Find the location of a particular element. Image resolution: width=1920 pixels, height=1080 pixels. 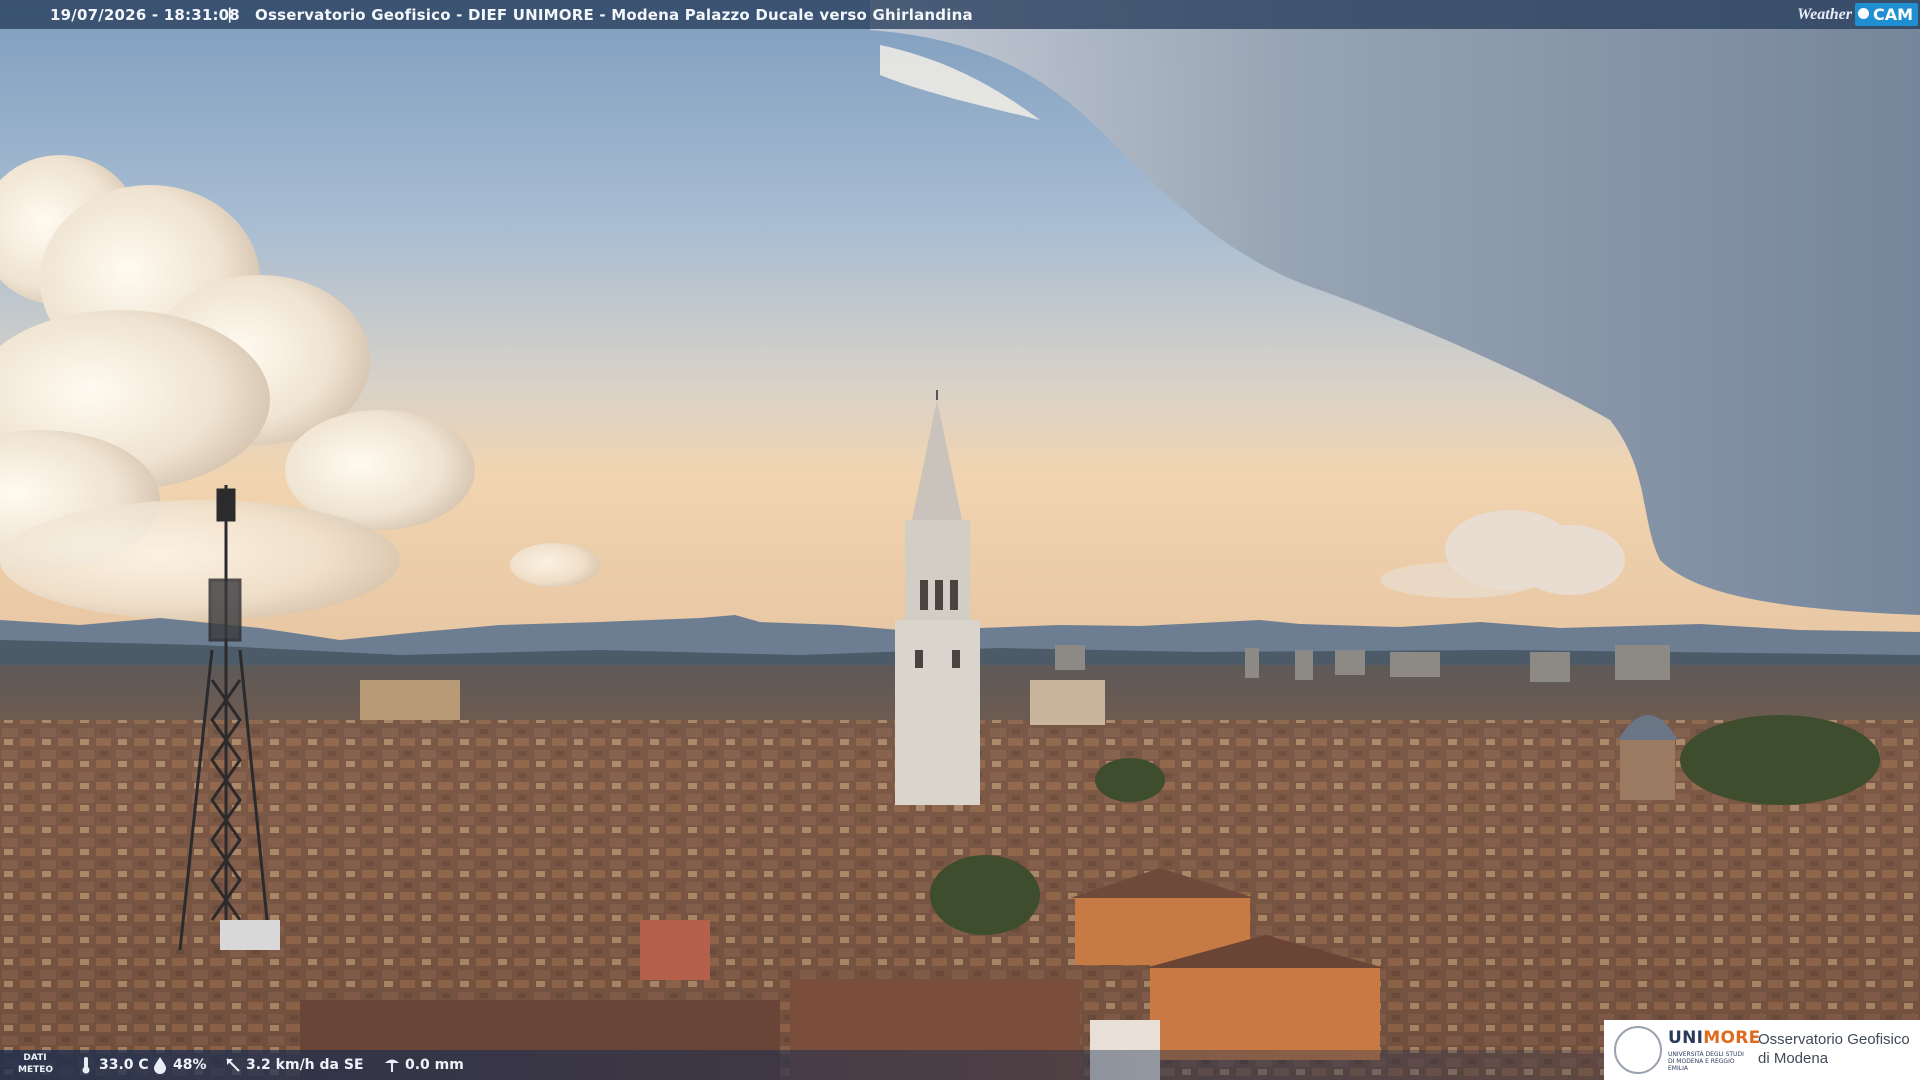

timestamp: 19/07/2026 - 18:31:08 is located at coordinates (145, 15).